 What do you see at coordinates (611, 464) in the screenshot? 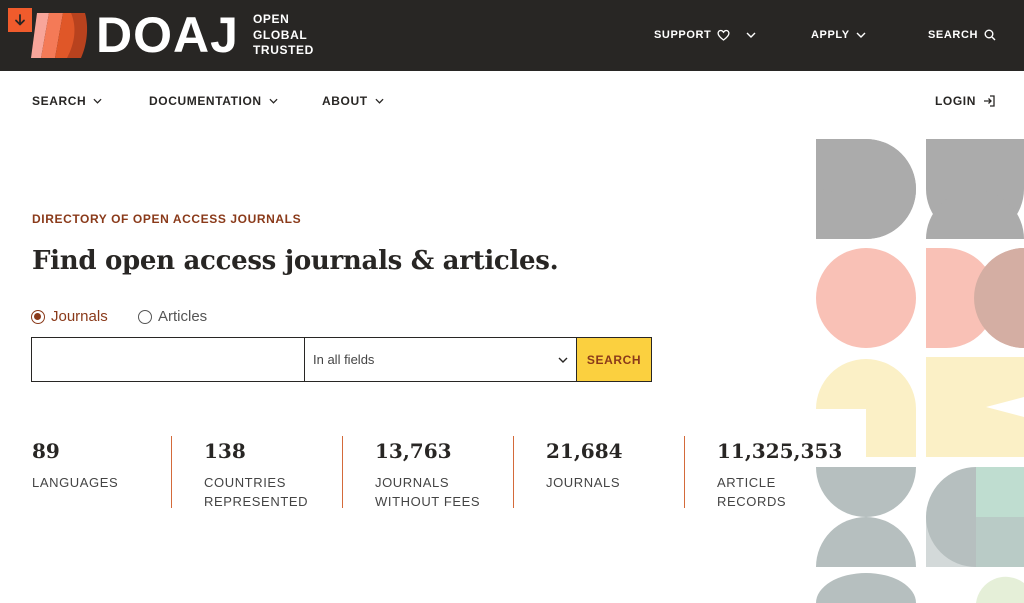
I see `stat-journals: 21,684 JOURNALS` at bounding box center [611, 464].